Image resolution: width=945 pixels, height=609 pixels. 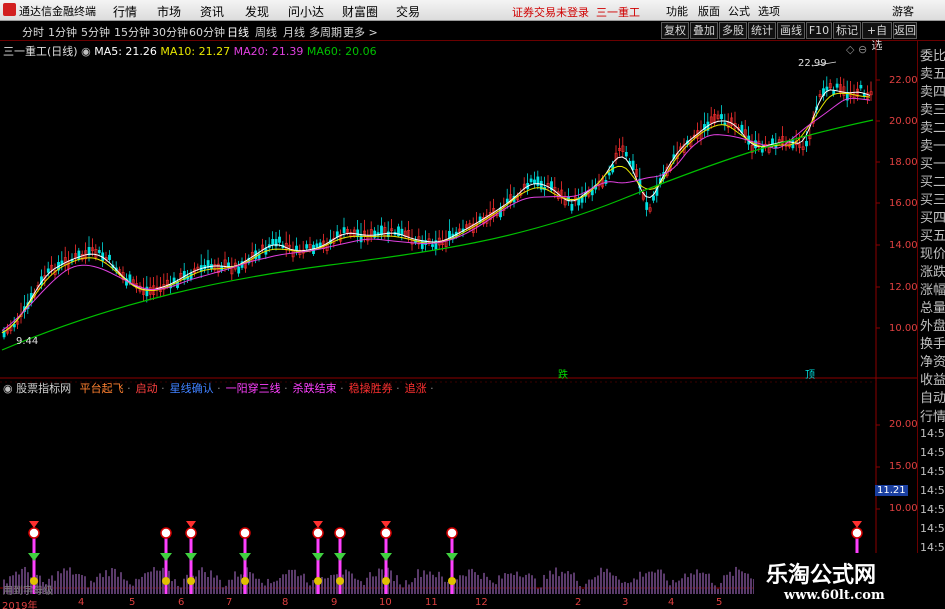 What do you see at coordinates (334, 602) in the screenshot?
I see `date-tick: 9` at bounding box center [334, 602].